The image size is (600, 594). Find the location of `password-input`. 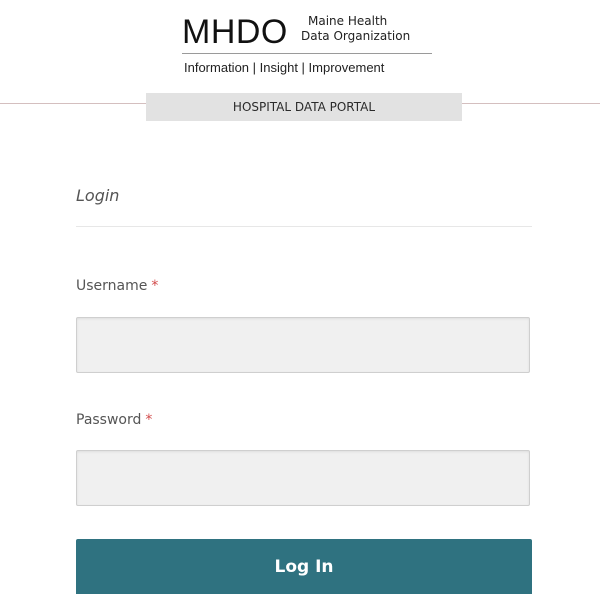

password-input is located at coordinates (303, 478).